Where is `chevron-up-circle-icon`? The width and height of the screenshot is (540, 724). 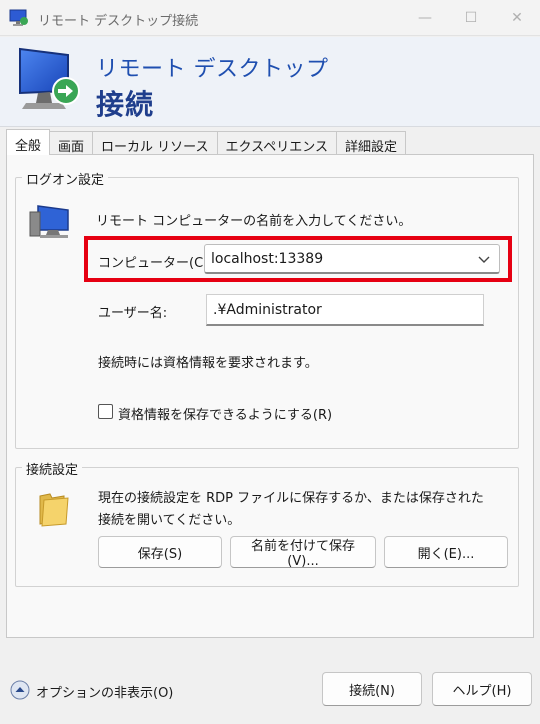 chevron-up-circle-icon is located at coordinates (20, 690).